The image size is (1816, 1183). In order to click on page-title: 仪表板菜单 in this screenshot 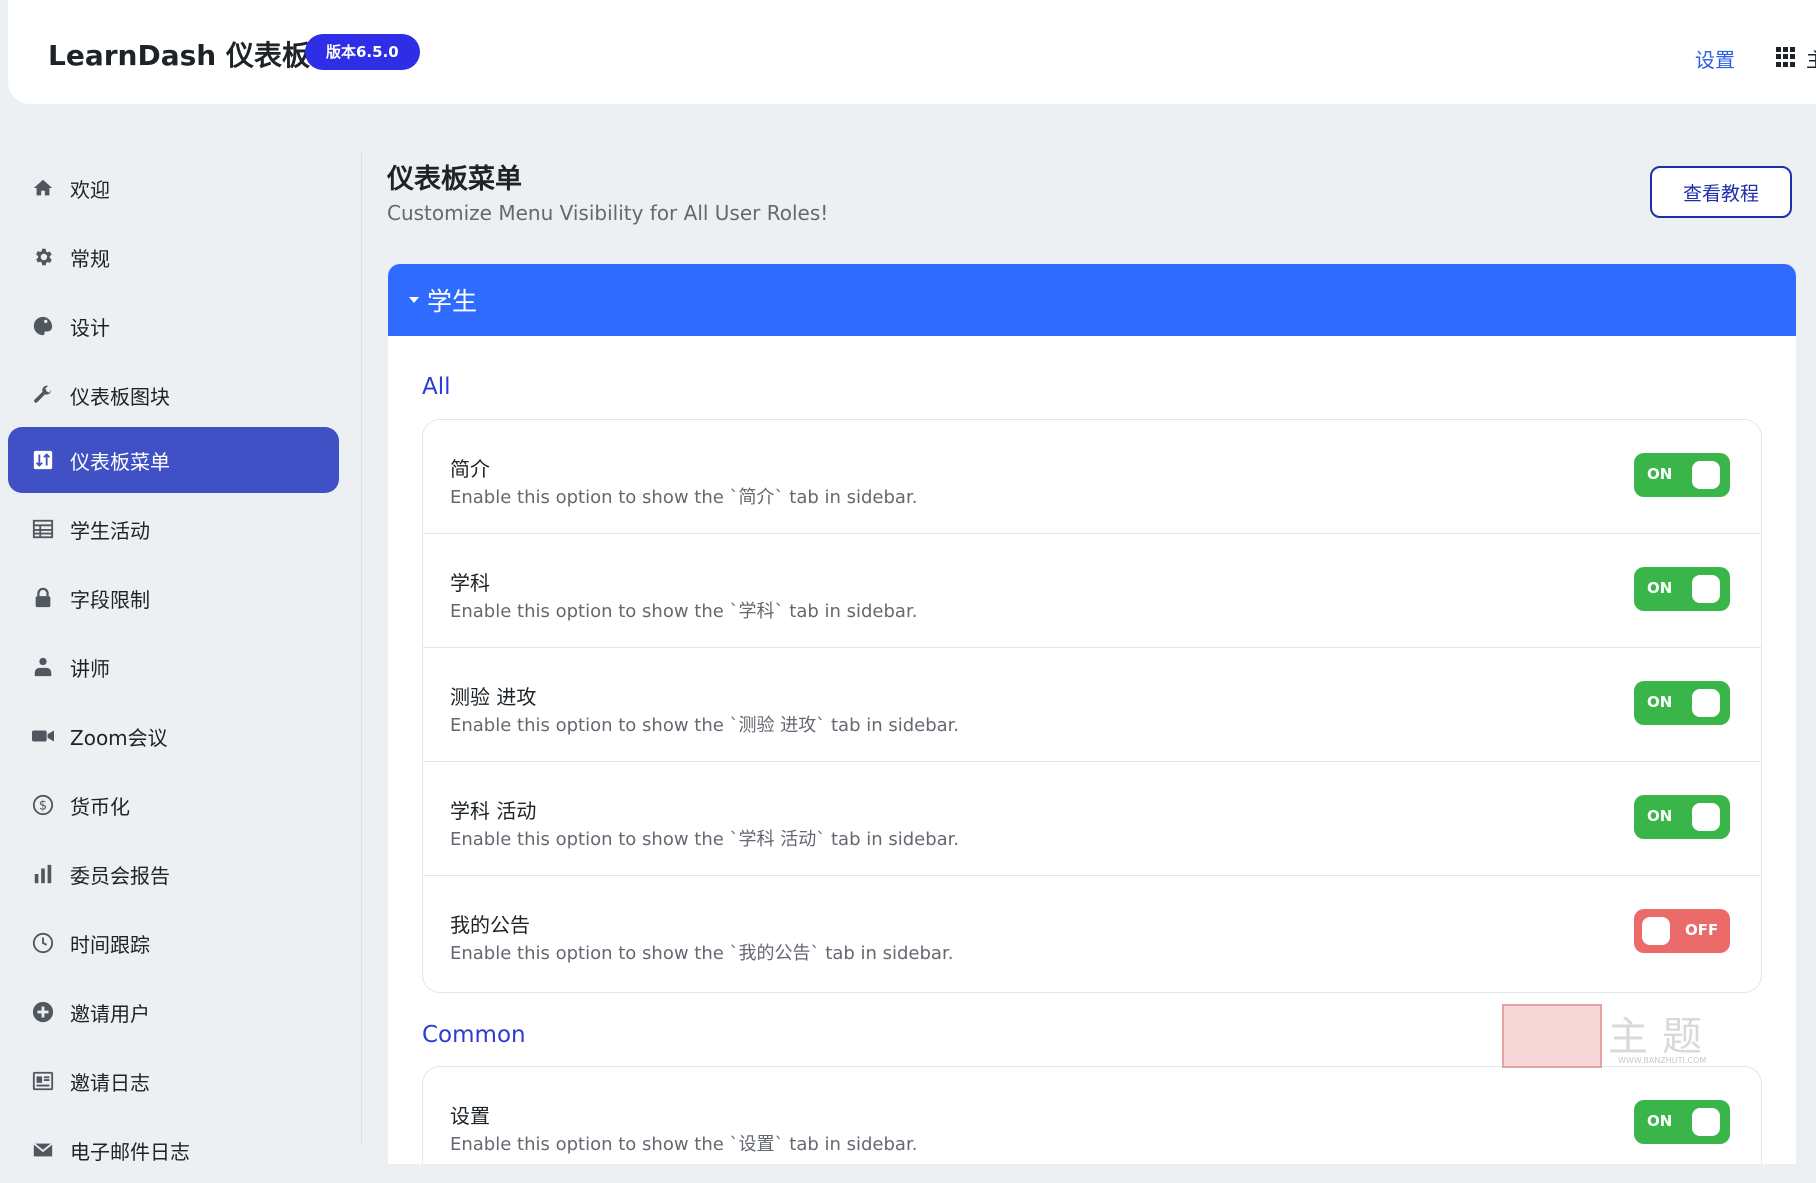, I will do `click(454, 179)`.